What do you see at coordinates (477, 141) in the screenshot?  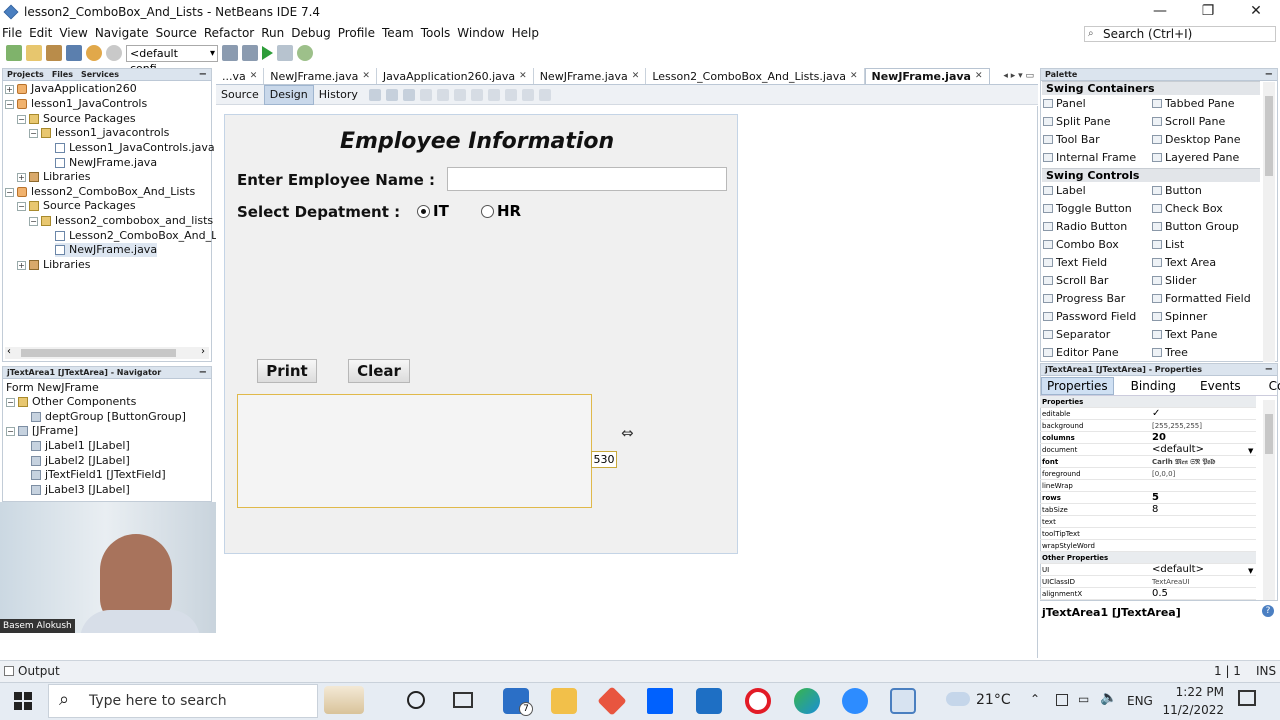 I see `heading-label: Employee Information` at bounding box center [477, 141].